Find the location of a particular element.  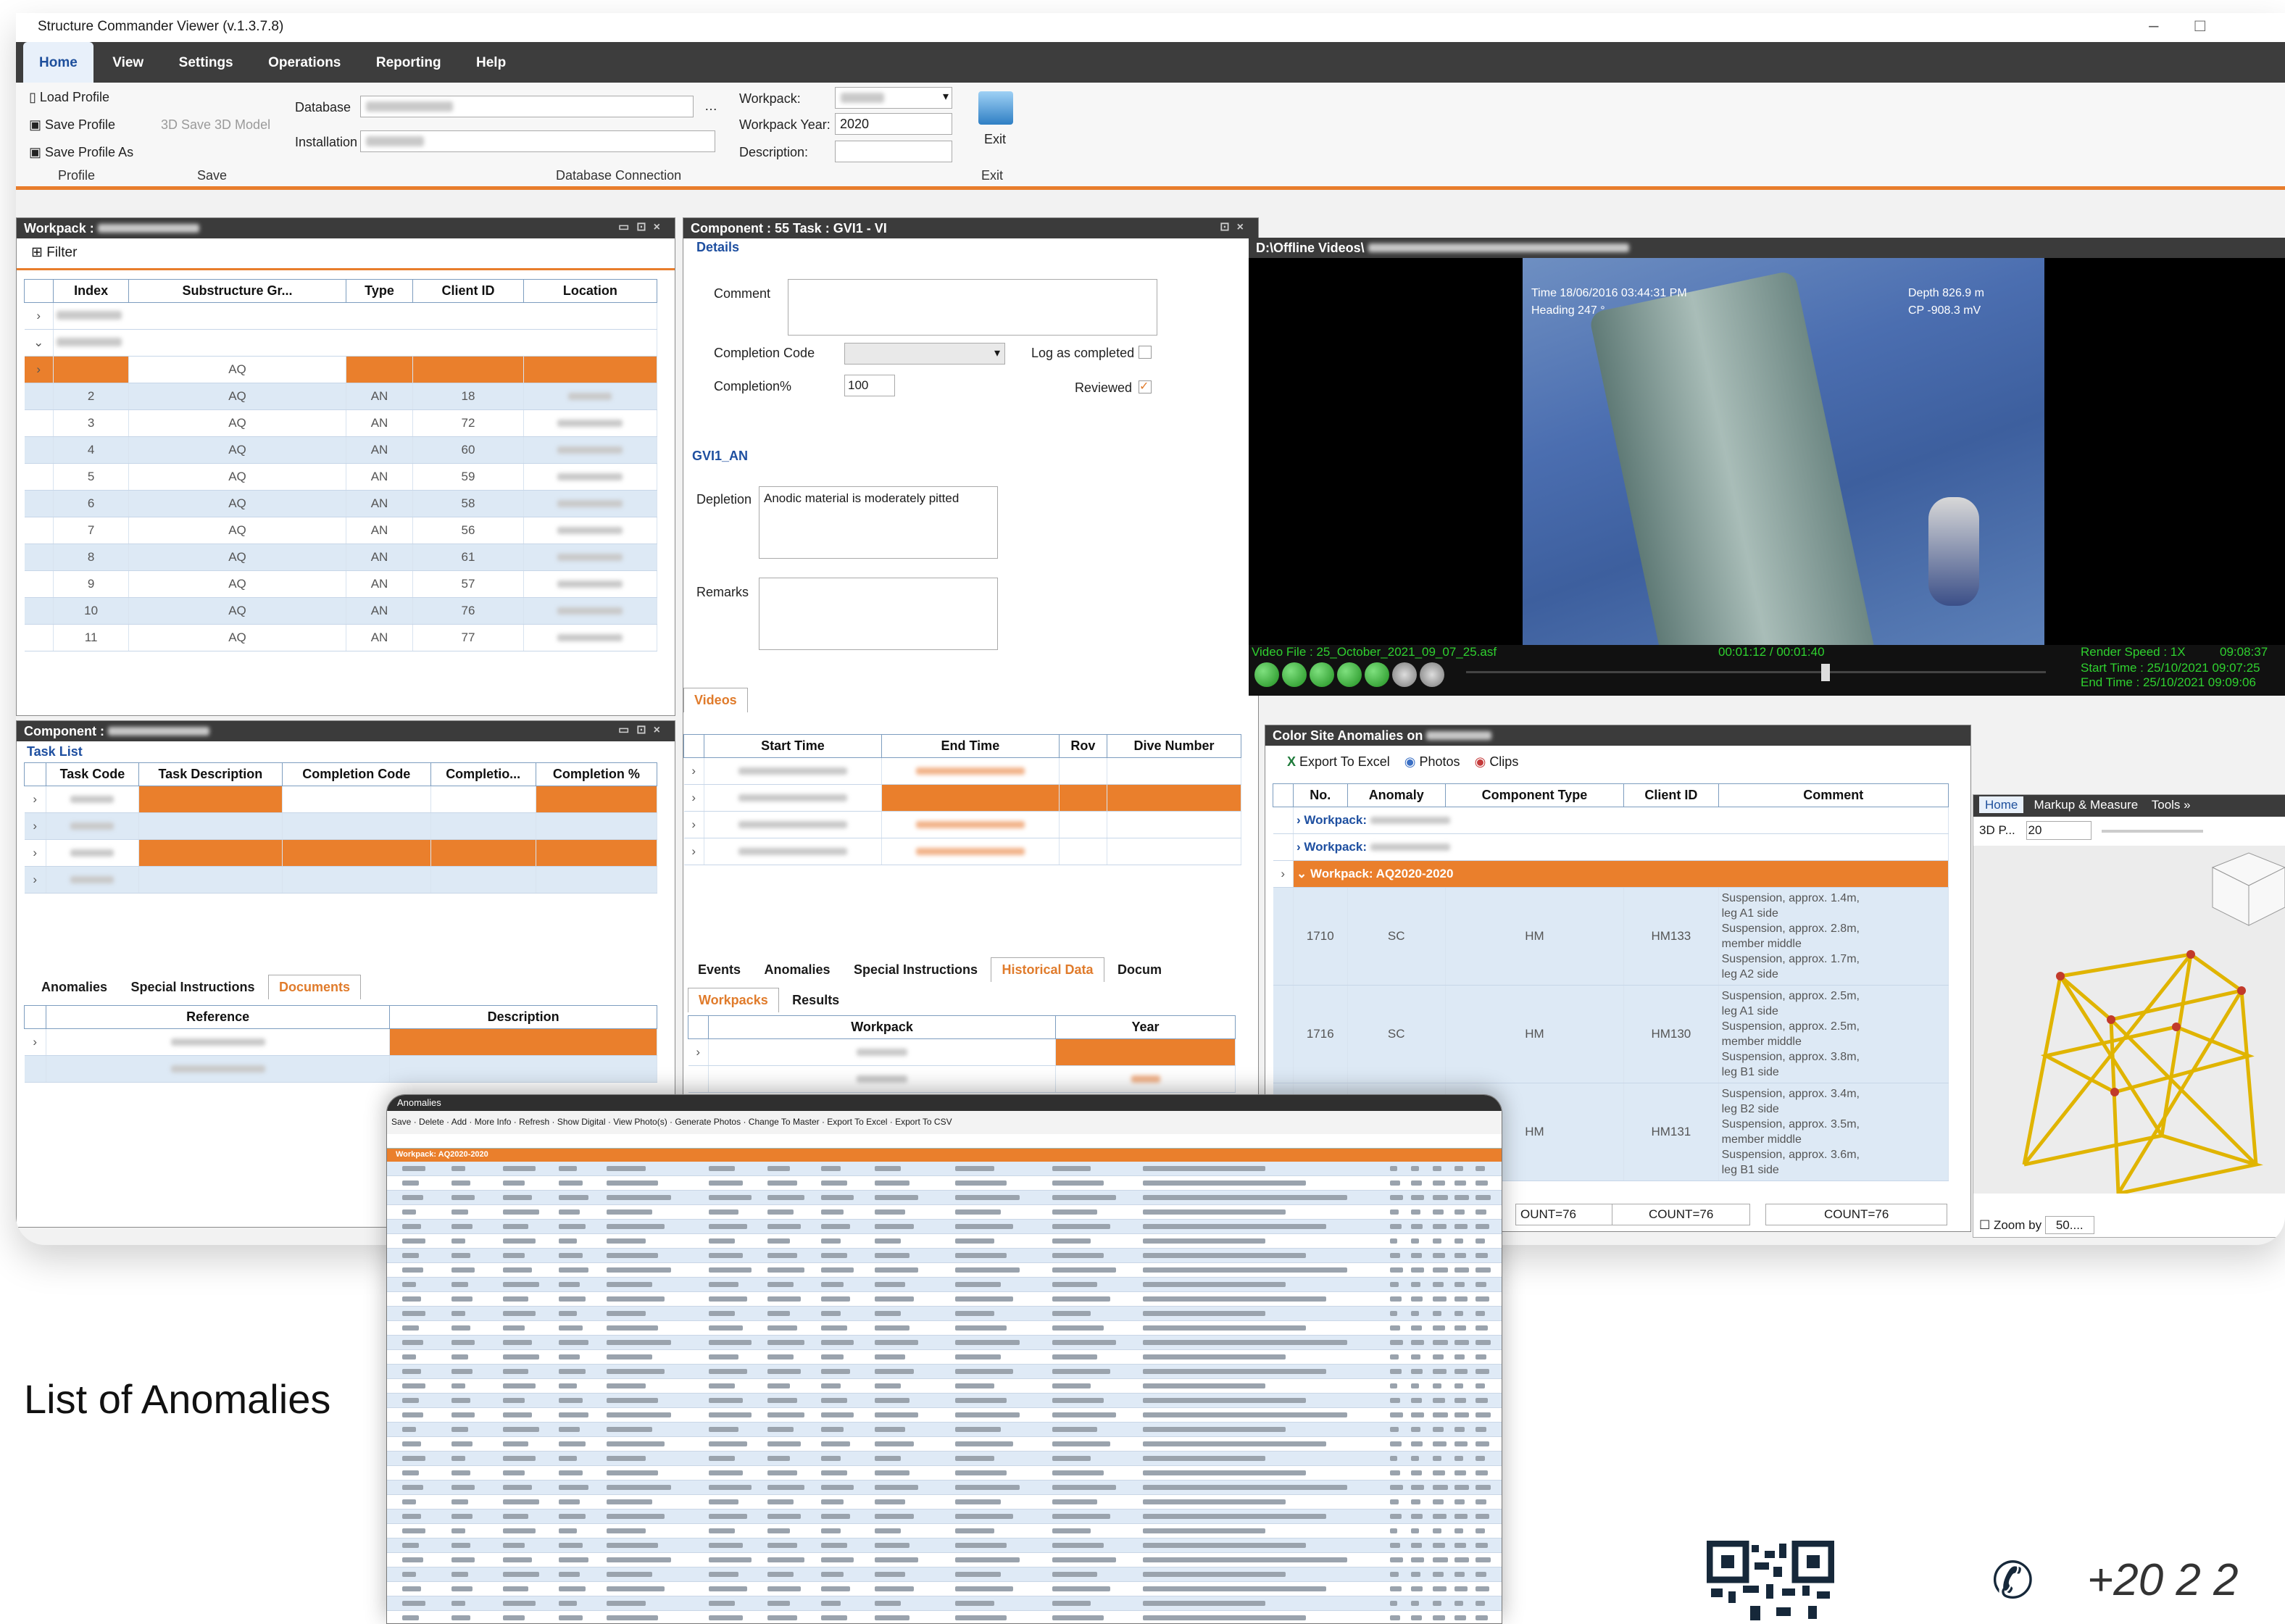

col-start-time: Start Time is located at coordinates (793, 746).